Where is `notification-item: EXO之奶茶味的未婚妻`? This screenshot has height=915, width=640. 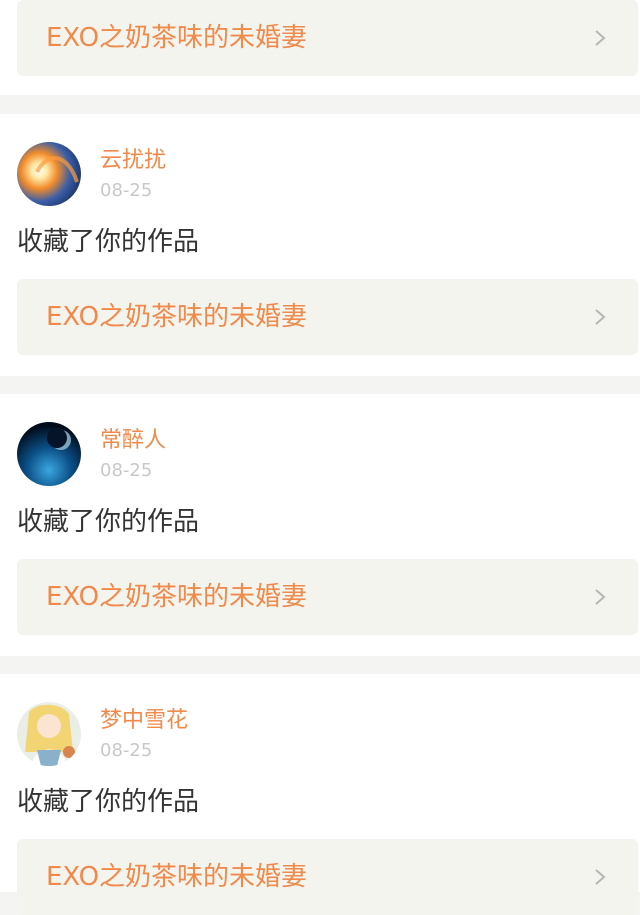
notification-item: EXO之奶茶味的未婚妻 is located at coordinates (320, 47).